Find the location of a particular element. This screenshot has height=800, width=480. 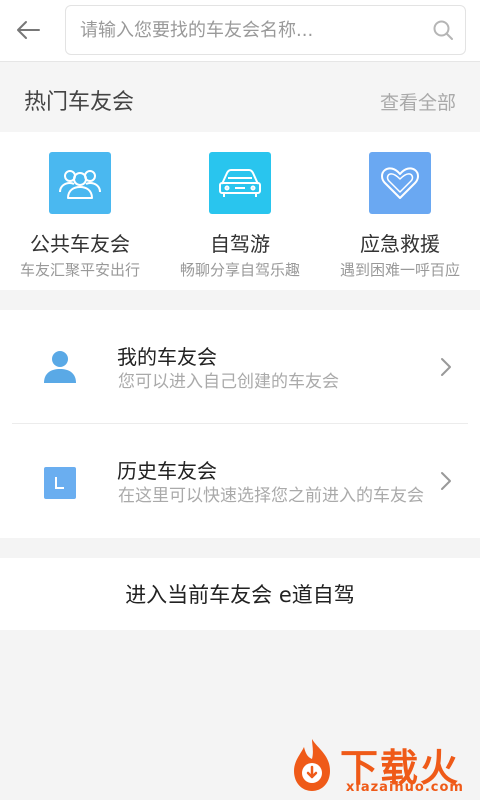

top-bar is located at coordinates (240, 31).